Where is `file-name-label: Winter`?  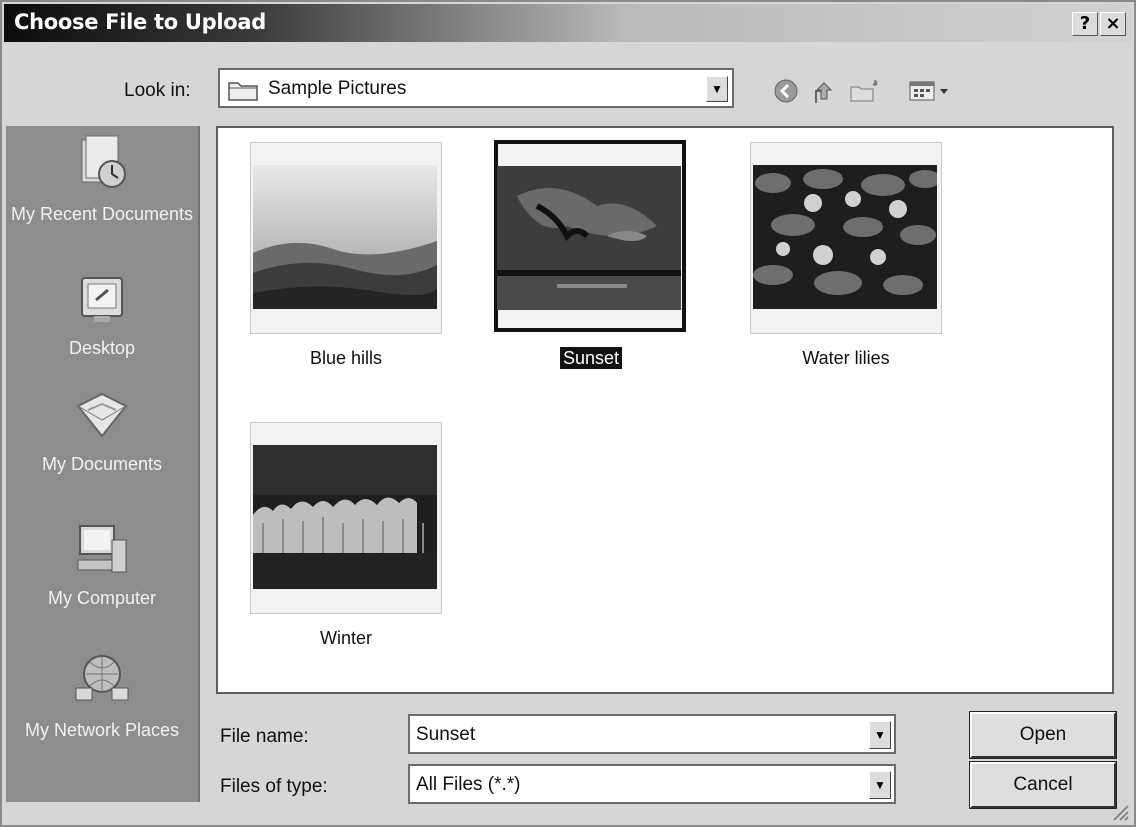
file-name-label: Winter is located at coordinates (345, 638).